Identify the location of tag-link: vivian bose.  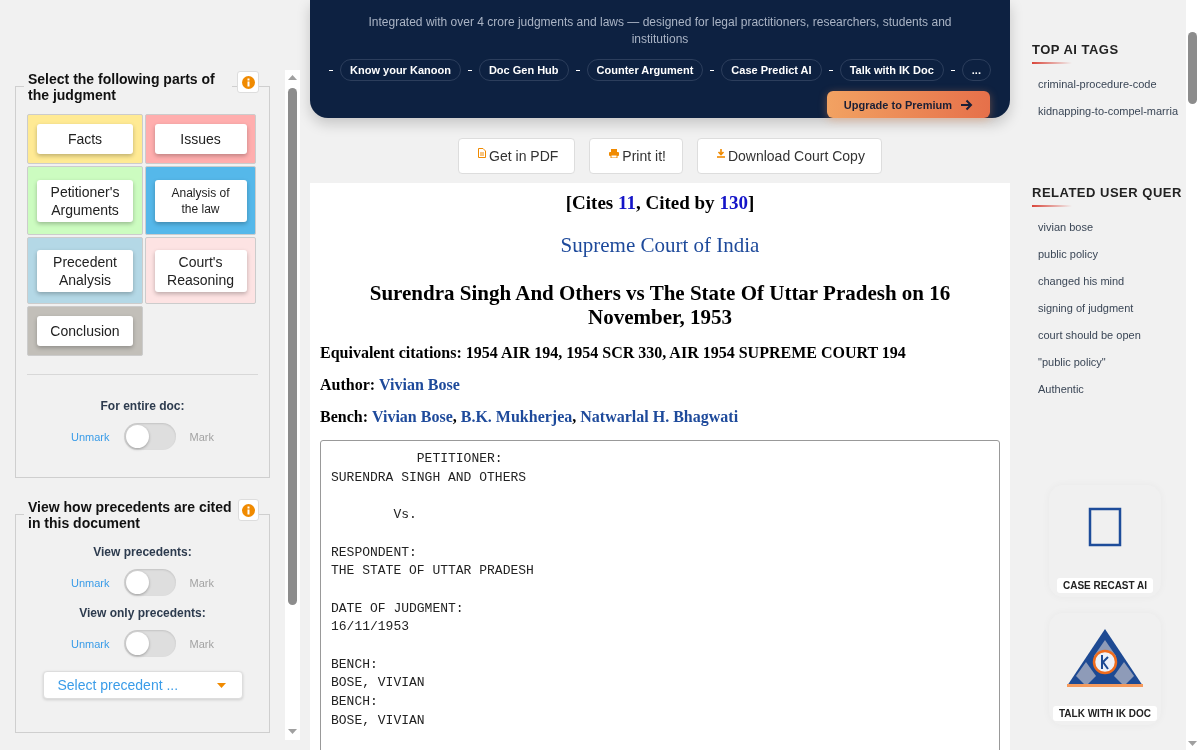
(1066, 227).